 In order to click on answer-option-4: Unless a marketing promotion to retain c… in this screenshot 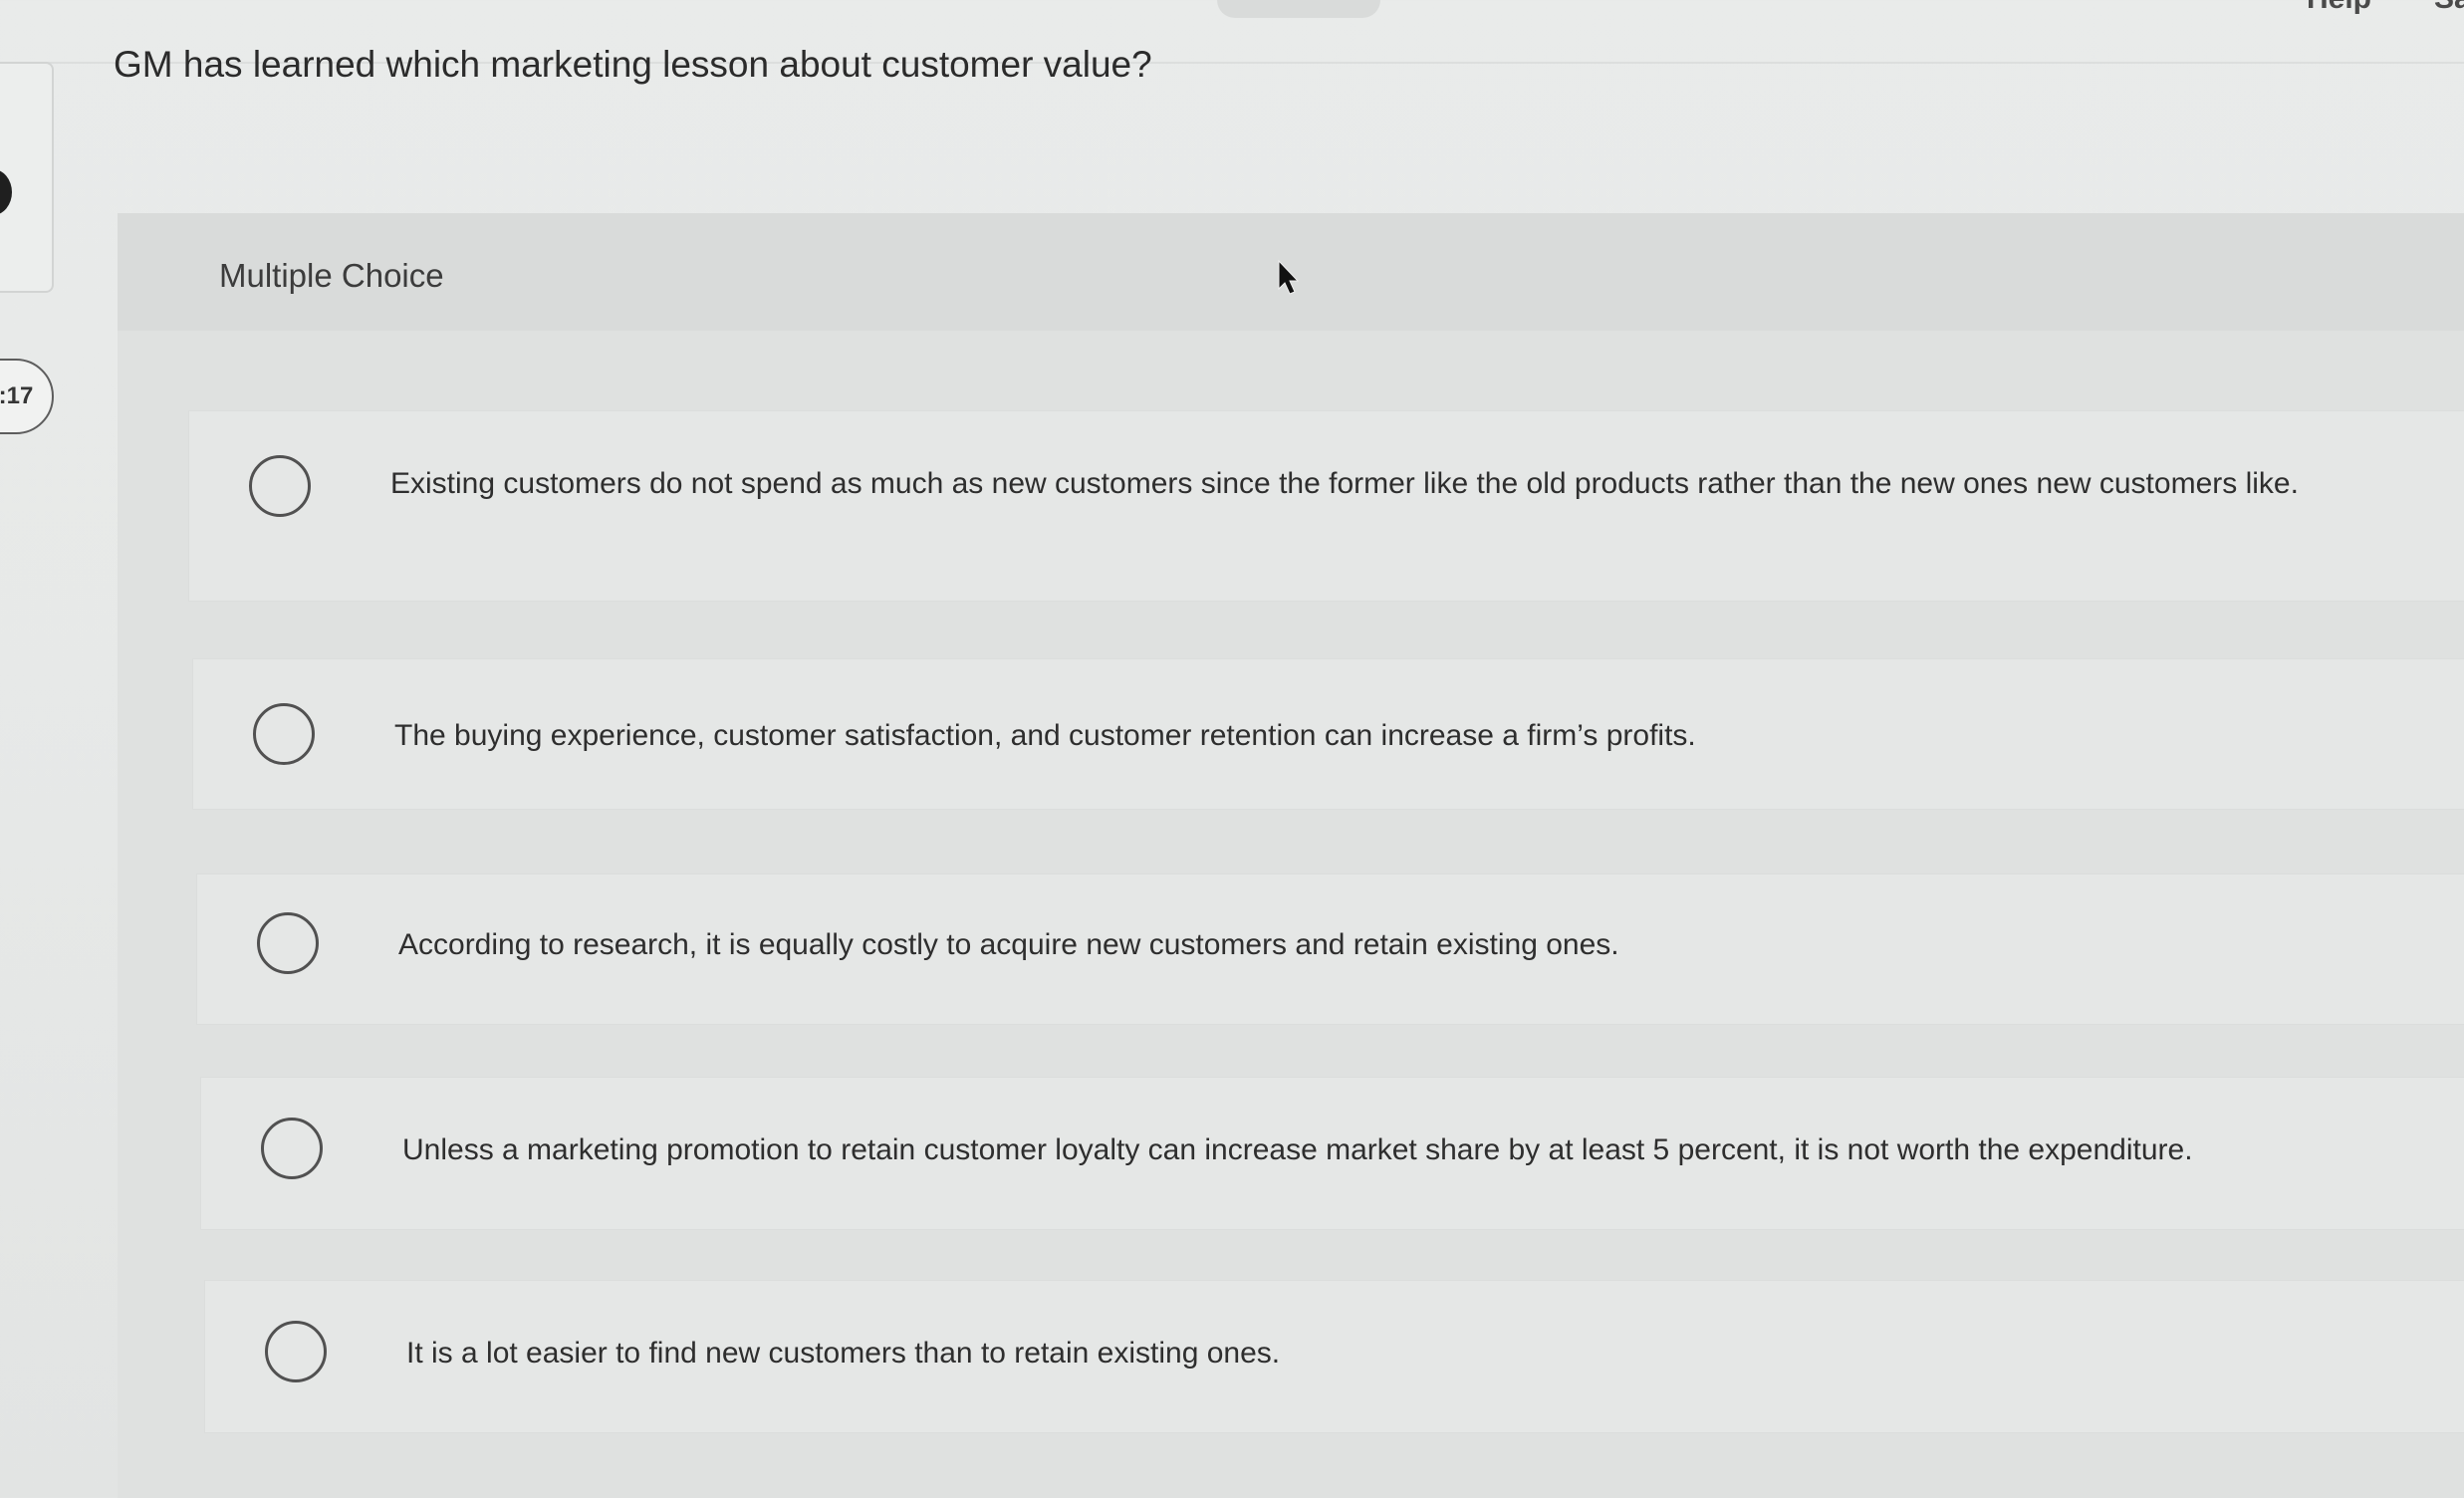, I will do `click(1332, 1153)`.